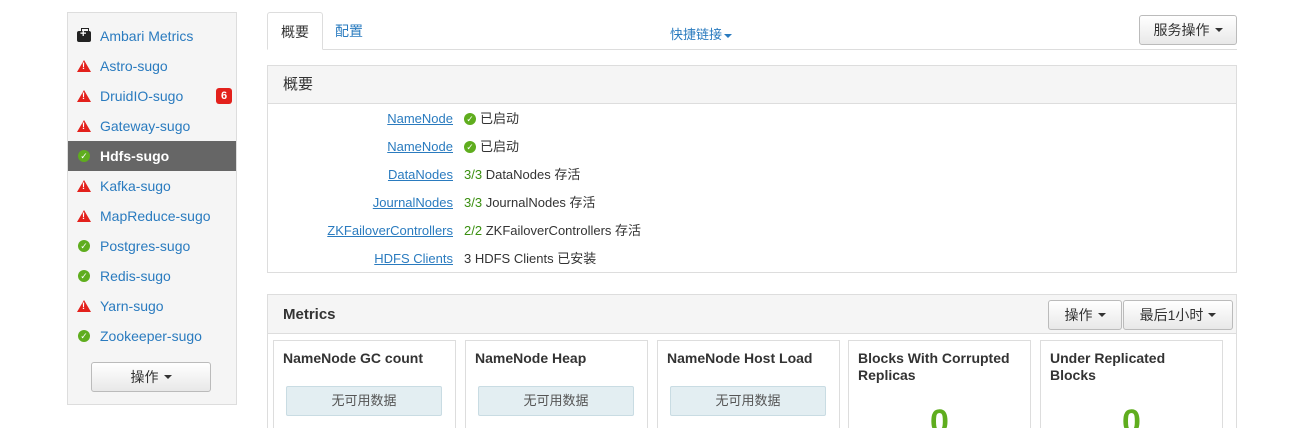  What do you see at coordinates (1181, 30) in the screenshot?
I see `service-actions-label: 服务操作` at bounding box center [1181, 30].